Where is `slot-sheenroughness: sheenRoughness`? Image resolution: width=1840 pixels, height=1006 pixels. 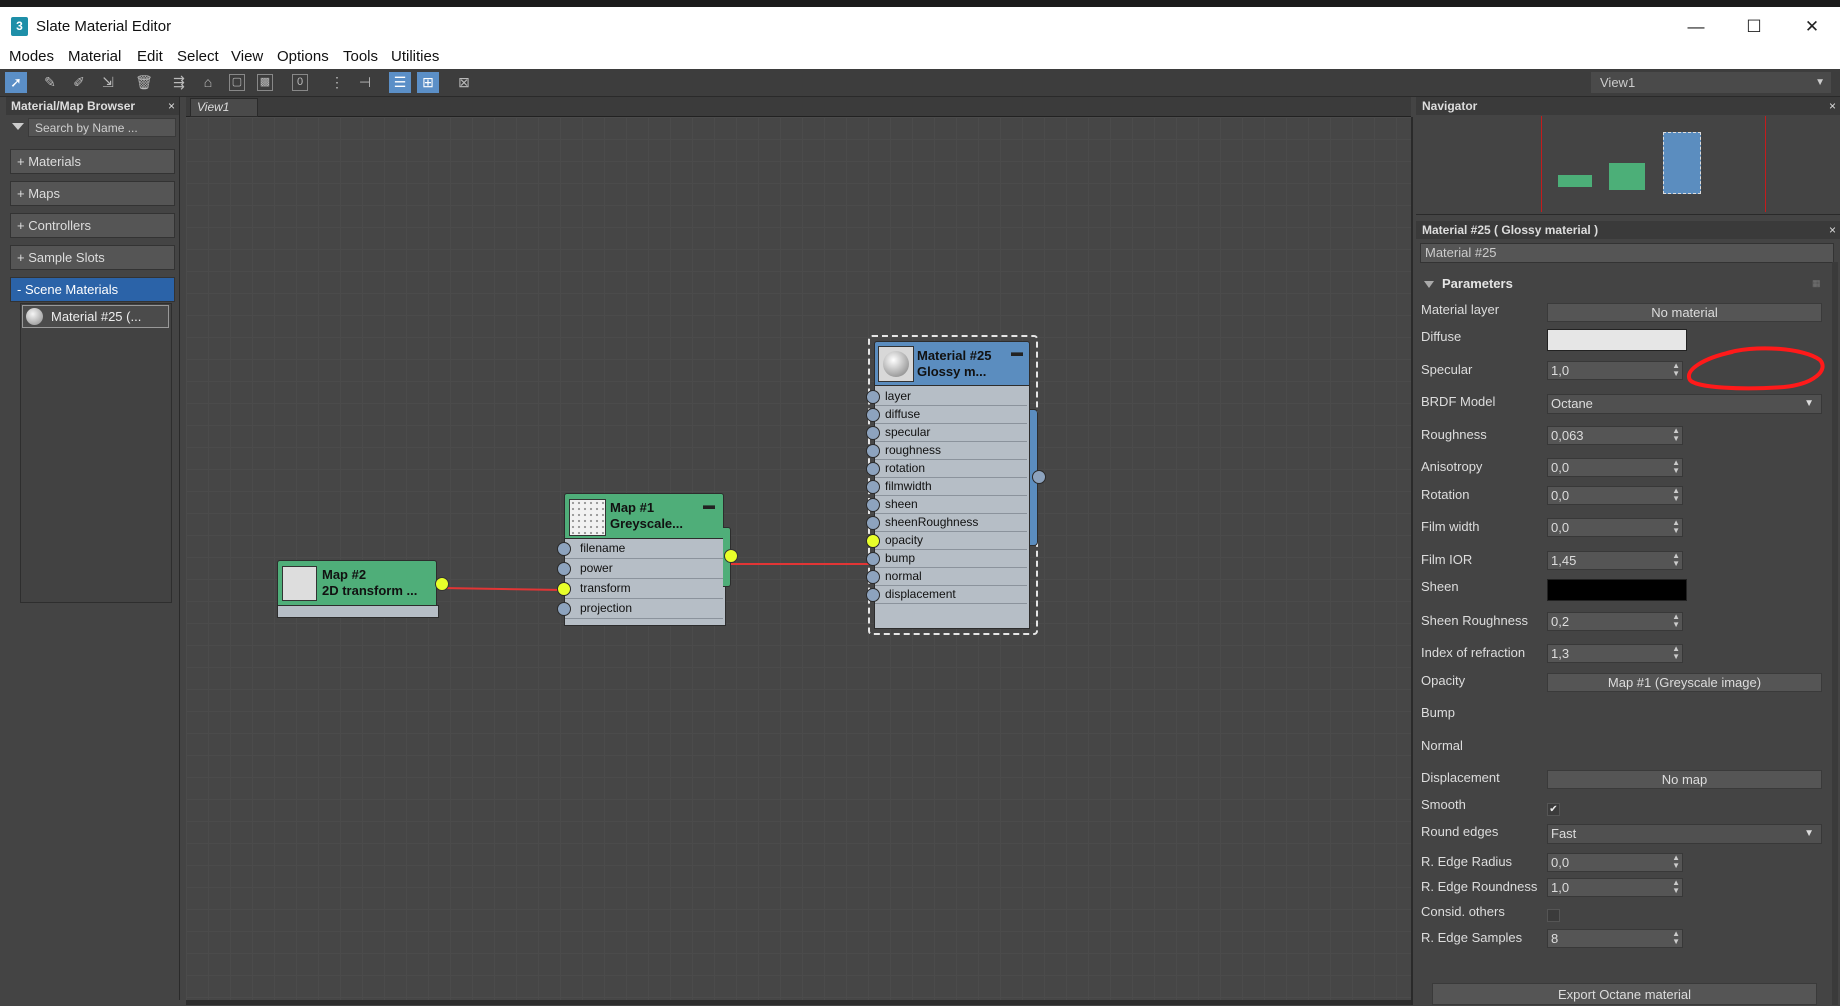 slot-sheenroughness: sheenRoughness is located at coordinates (951, 523).